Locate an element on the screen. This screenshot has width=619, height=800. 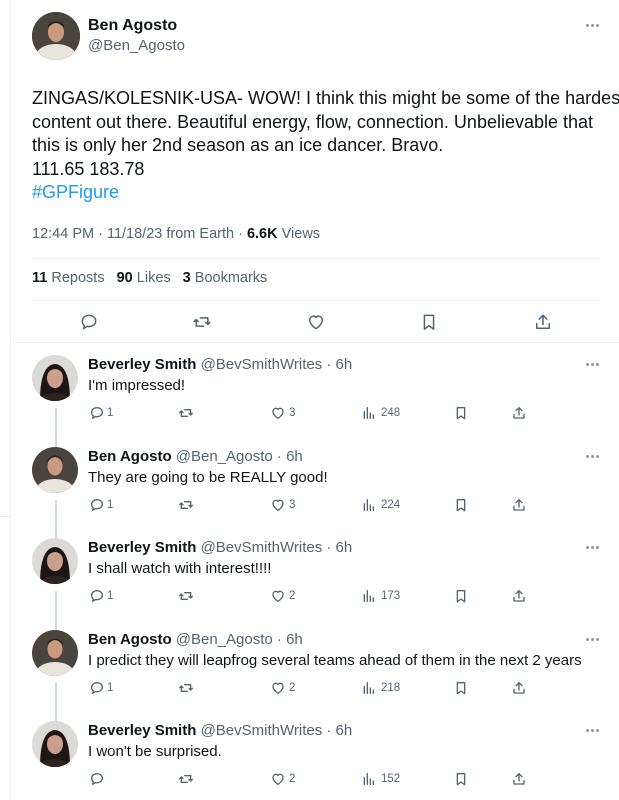
reply-text: I shall watch with interest!!!! is located at coordinates (180, 568).